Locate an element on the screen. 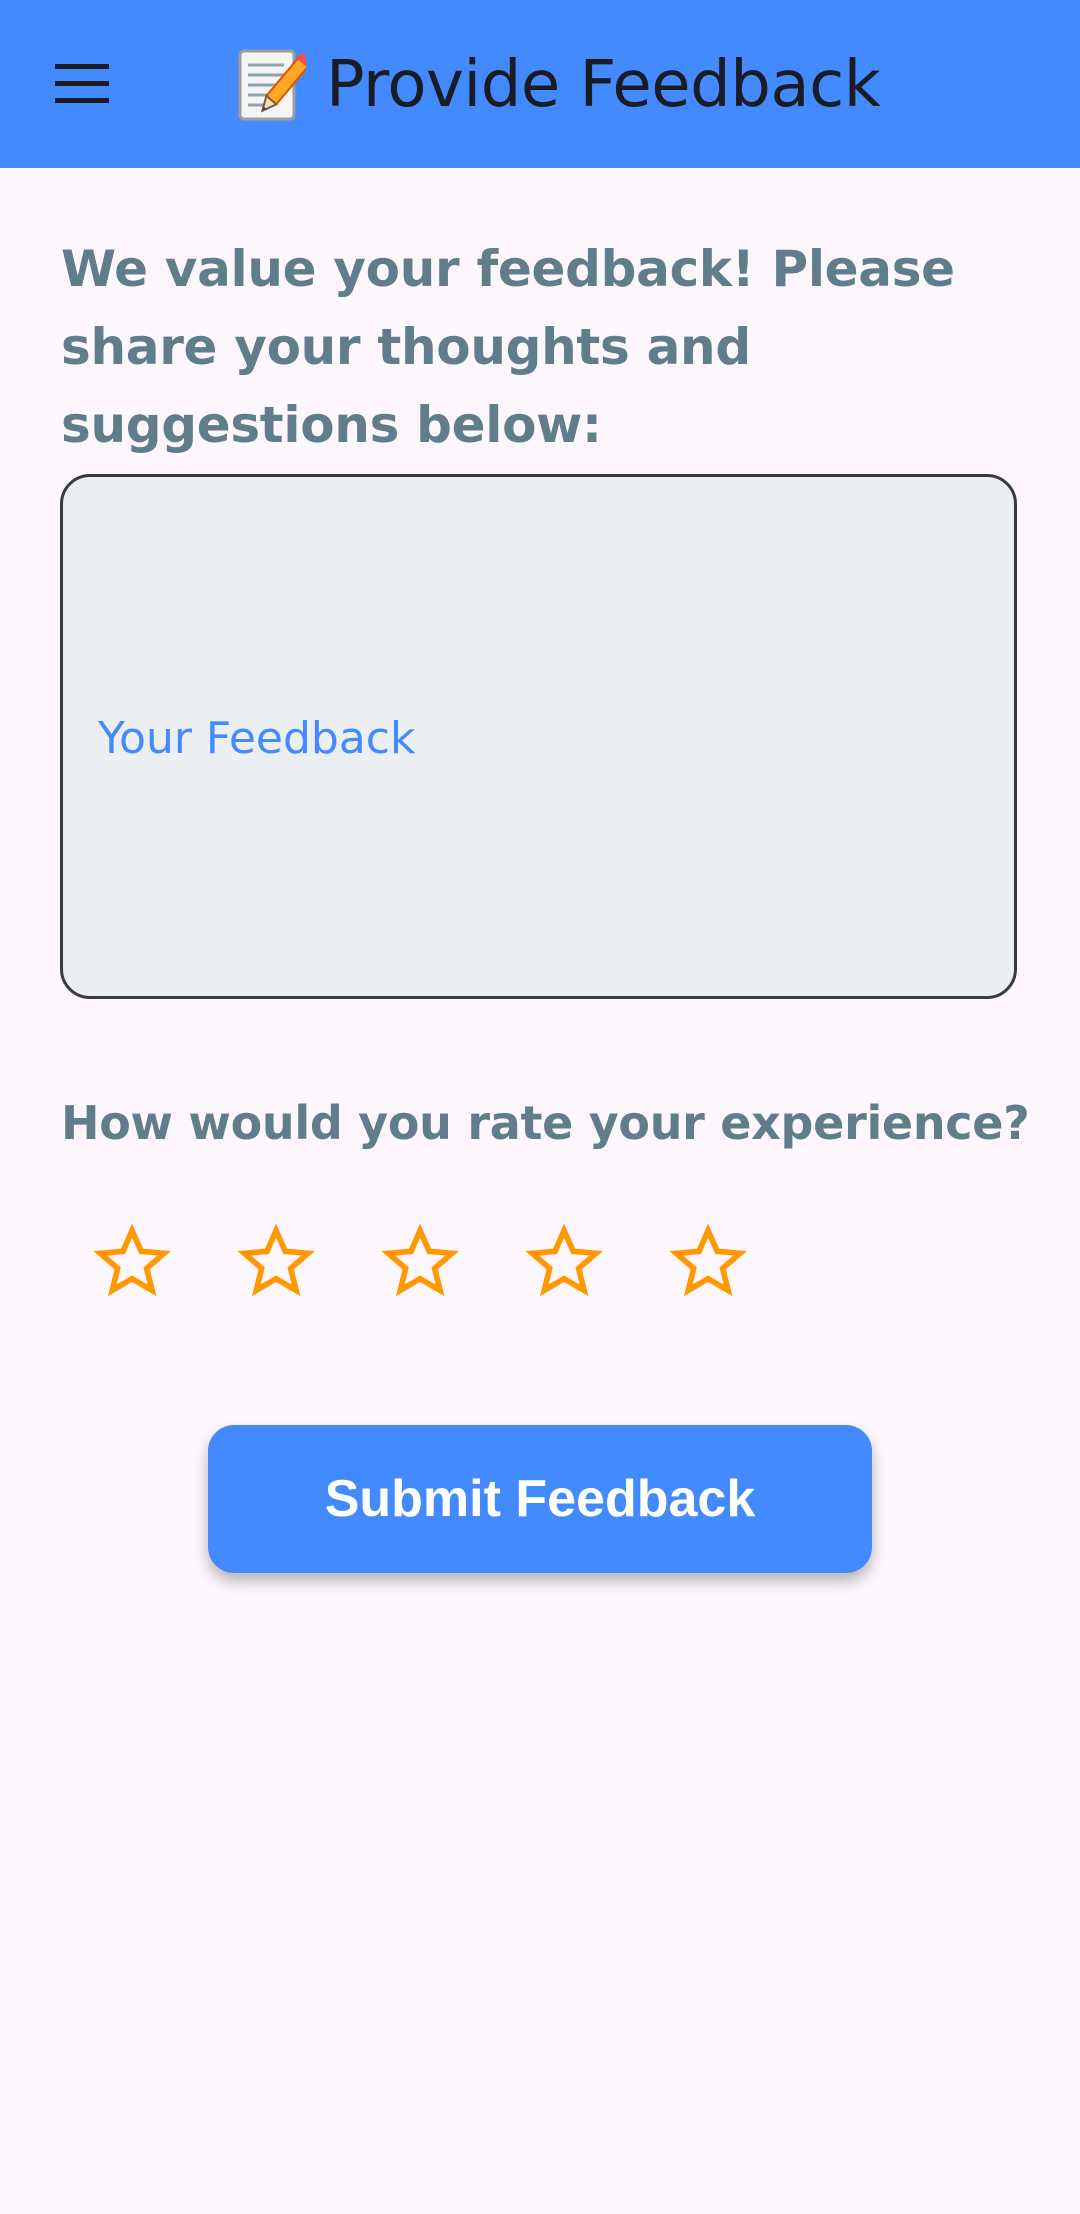 This screenshot has width=1080, height=2214. hamburger-menu-icon is located at coordinates (82, 83).